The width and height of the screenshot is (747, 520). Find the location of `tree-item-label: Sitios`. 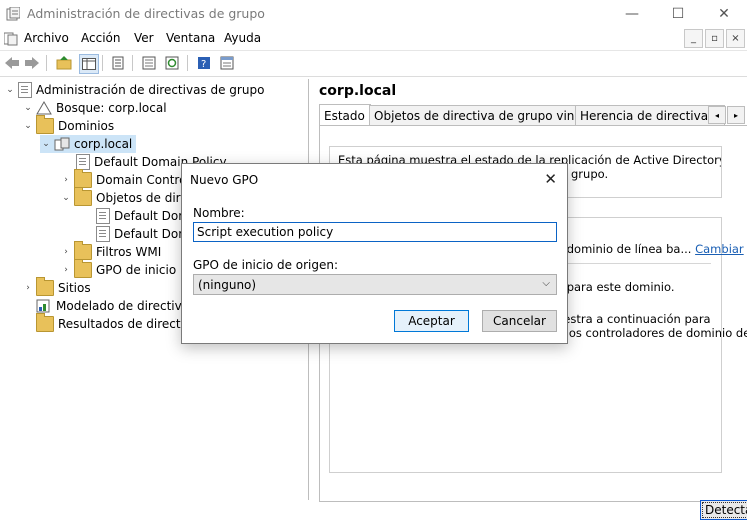

tree-item-label: Sitios is located at coordinates (74, 288).